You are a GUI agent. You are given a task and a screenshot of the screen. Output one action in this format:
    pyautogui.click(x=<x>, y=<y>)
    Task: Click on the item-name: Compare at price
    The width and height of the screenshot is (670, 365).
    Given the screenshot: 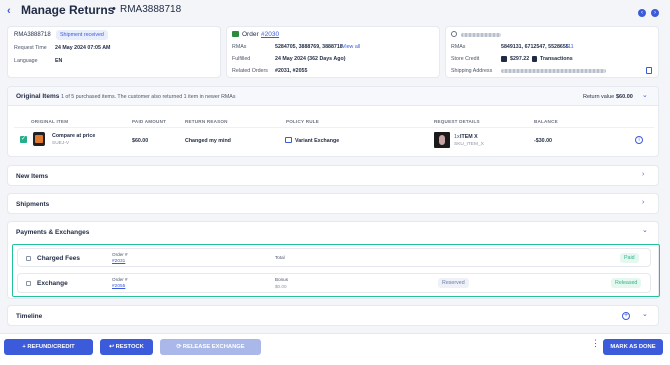 What is the action you would take?
    pyautogui.click(x=74, y=136)
    